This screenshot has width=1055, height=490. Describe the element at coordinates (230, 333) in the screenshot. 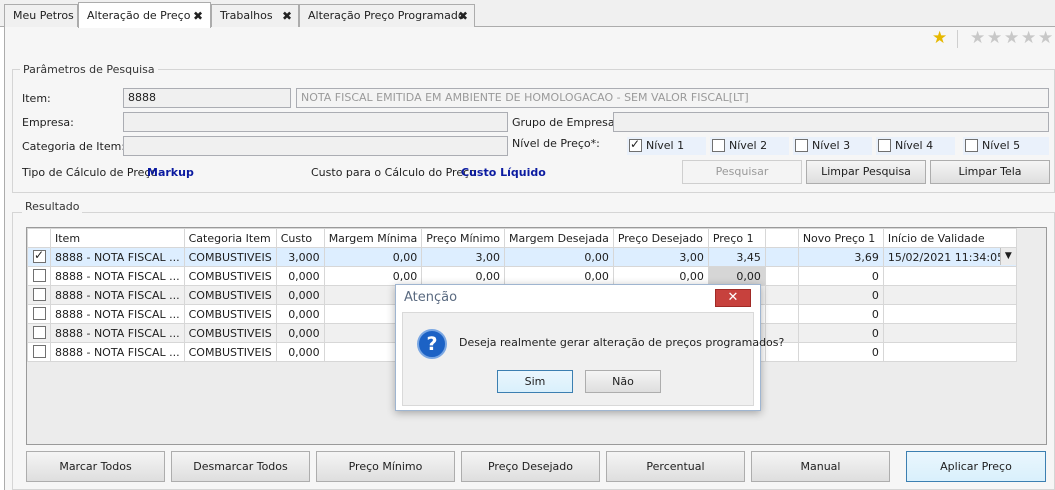

I see `categoria-cell: COMBUSTIVEIS` at that location.